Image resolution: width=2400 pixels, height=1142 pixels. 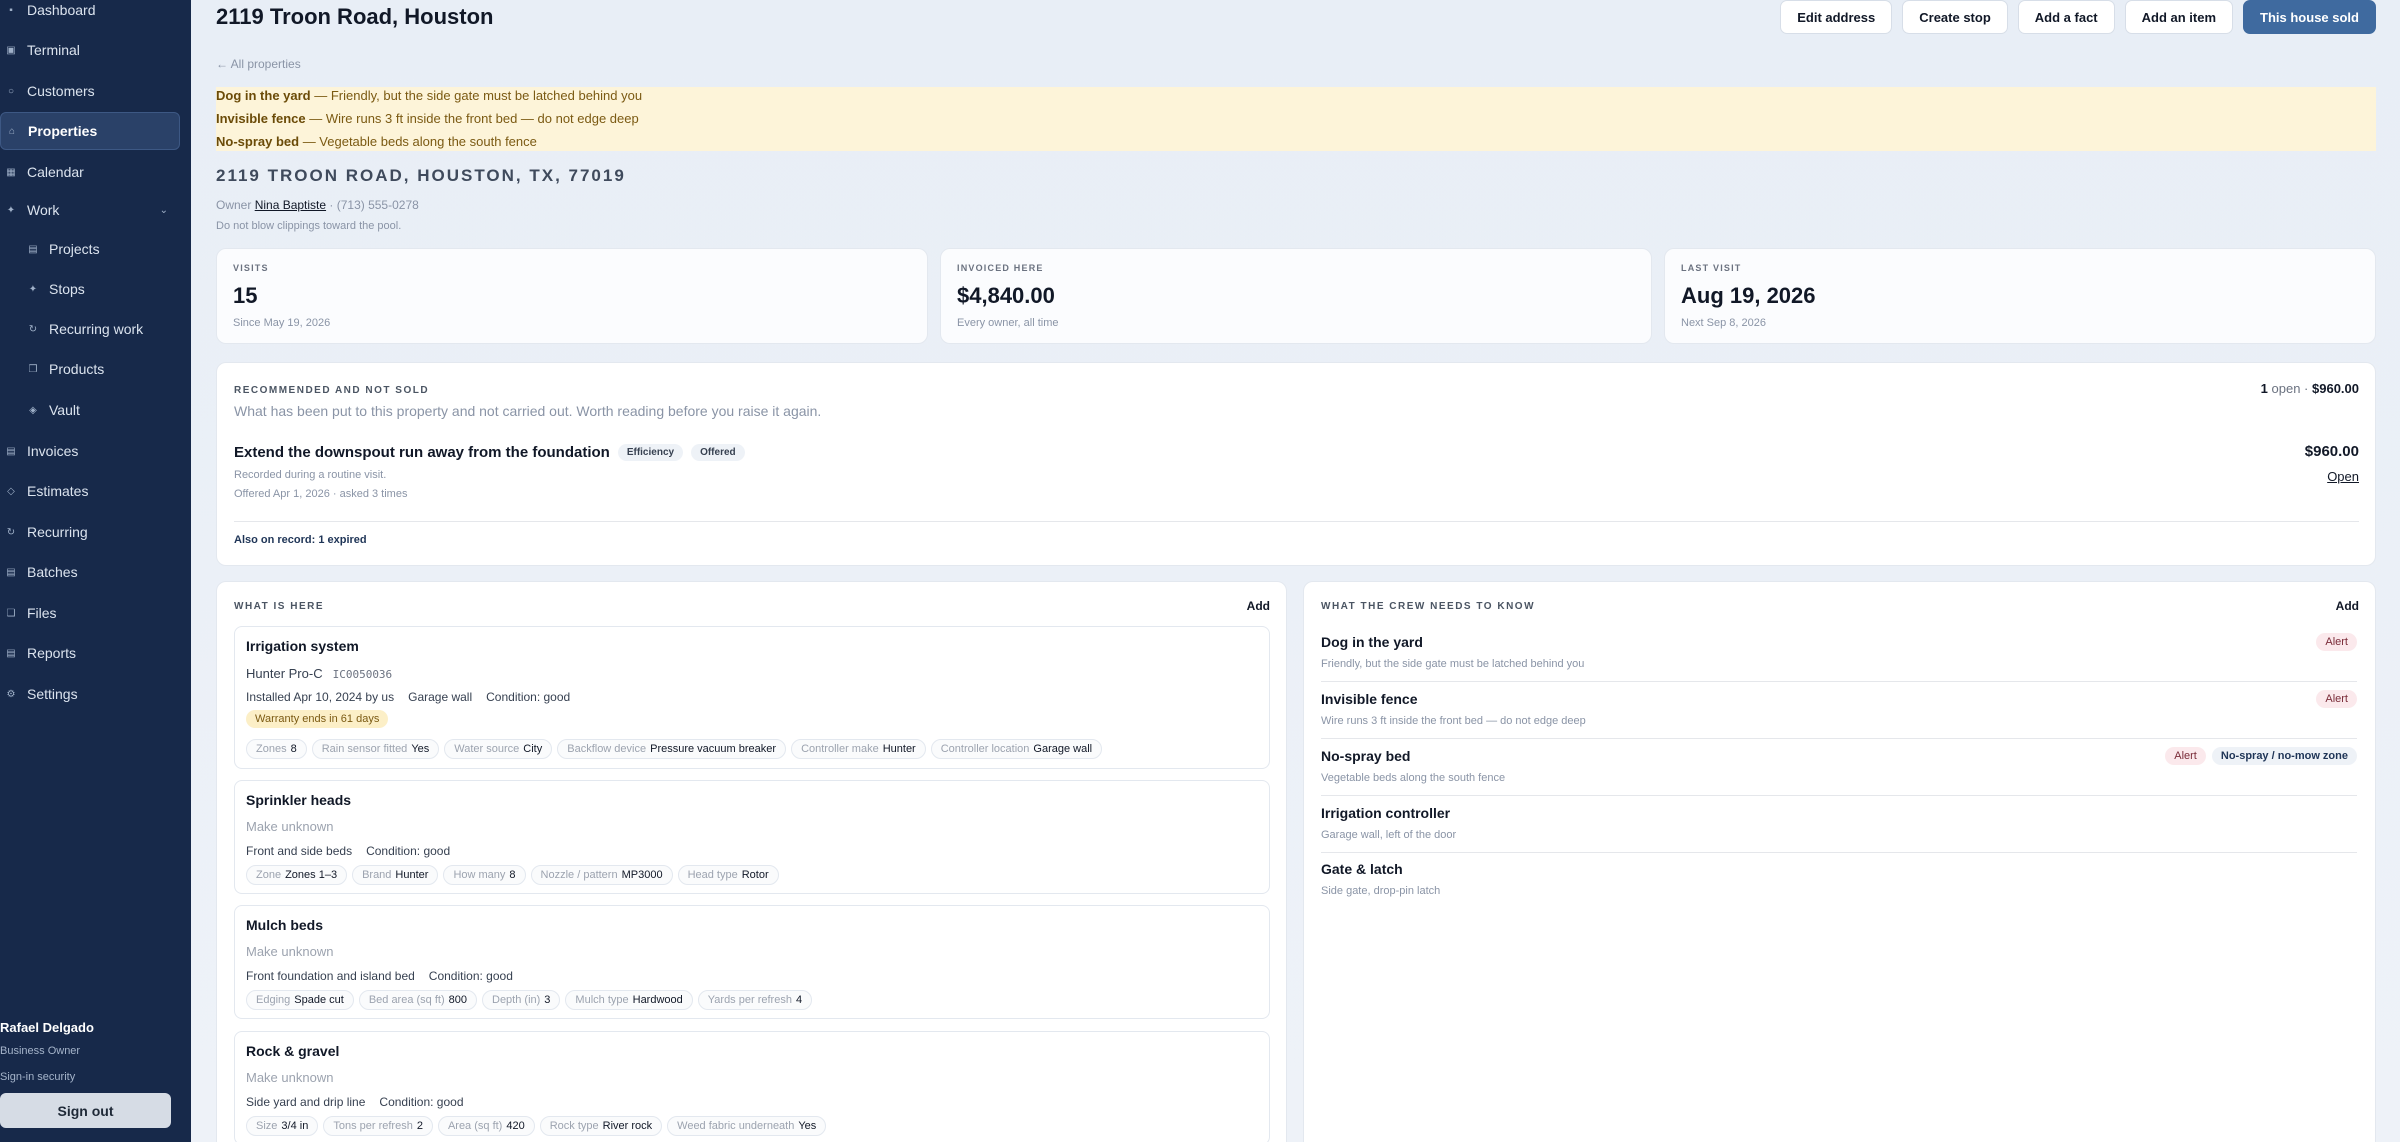 What do you see at coordinates (53, 50) in the screenshot?
I see `sidebar-item-label: Terminal` at bounding box center [53, 50].